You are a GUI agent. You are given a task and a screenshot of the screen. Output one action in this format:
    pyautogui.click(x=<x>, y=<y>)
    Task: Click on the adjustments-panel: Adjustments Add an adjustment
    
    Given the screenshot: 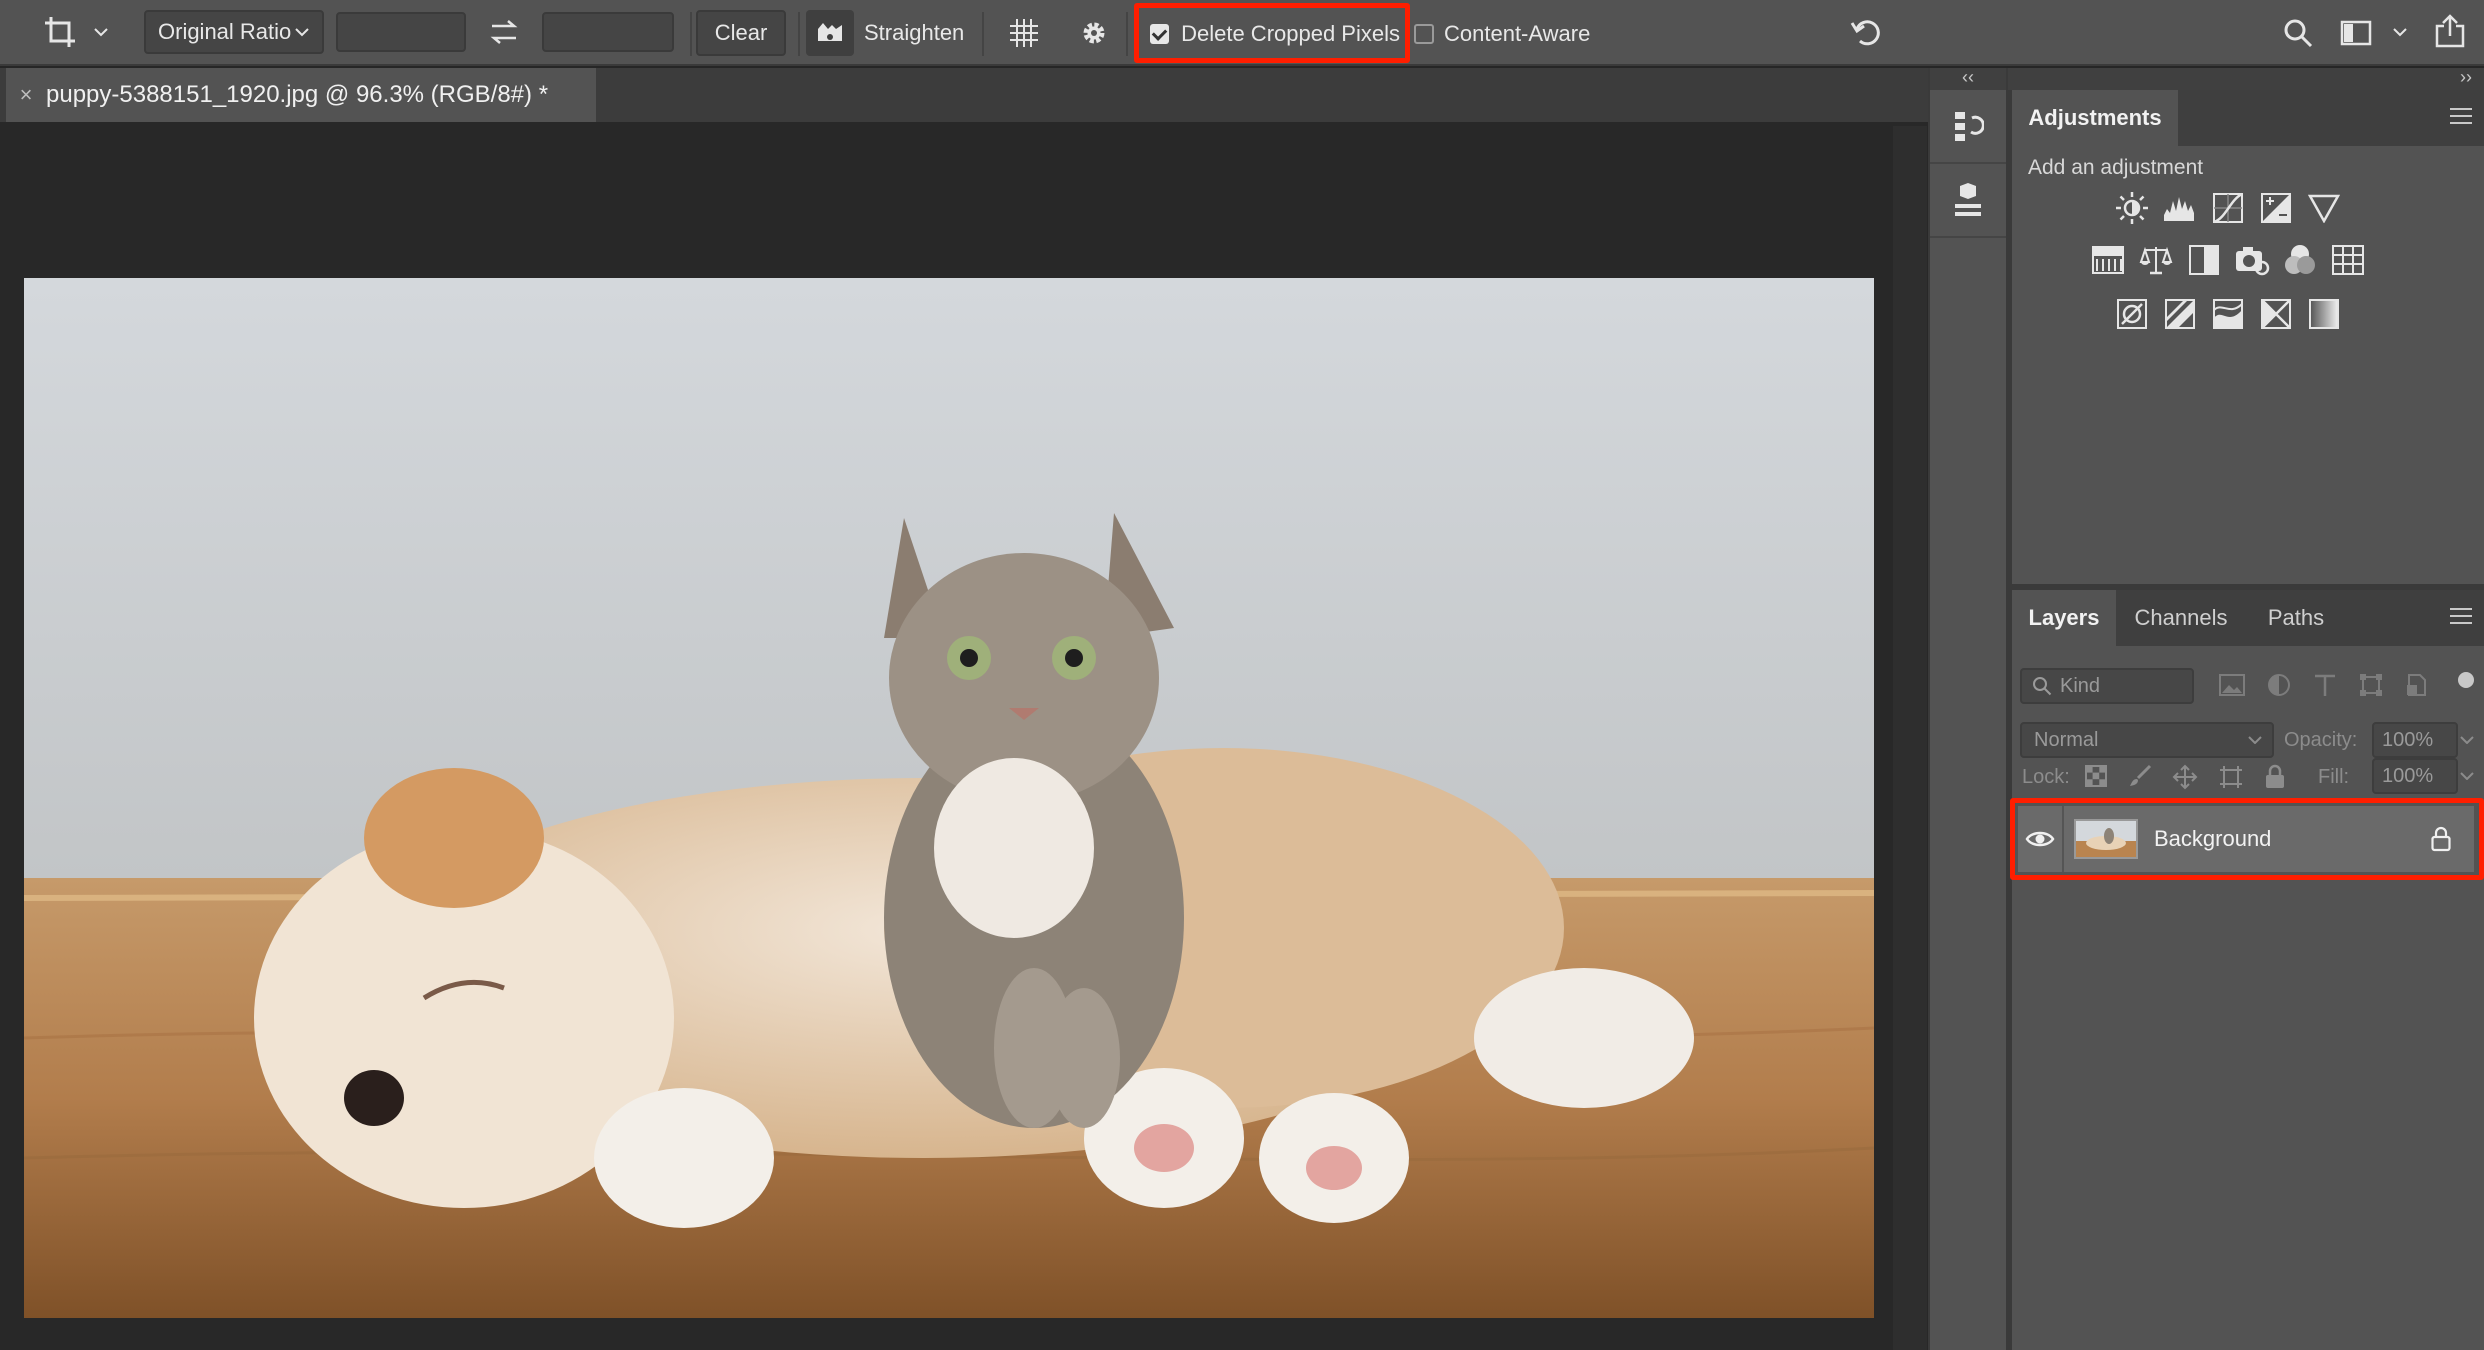 What is the action you would take?
    pyautogui.click(x=2248, y=337)
    